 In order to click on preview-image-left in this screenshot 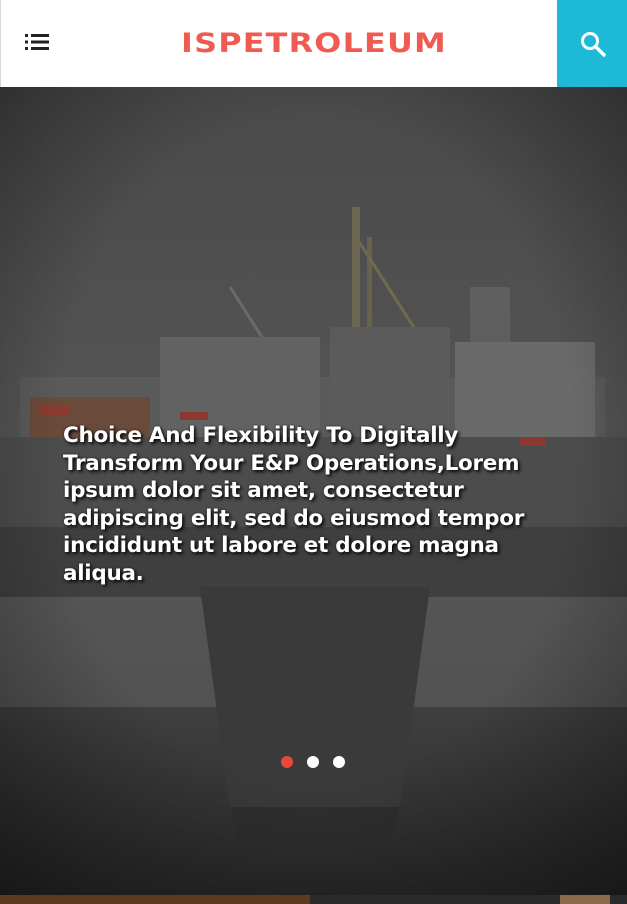, I will do `click(155, 899)`.